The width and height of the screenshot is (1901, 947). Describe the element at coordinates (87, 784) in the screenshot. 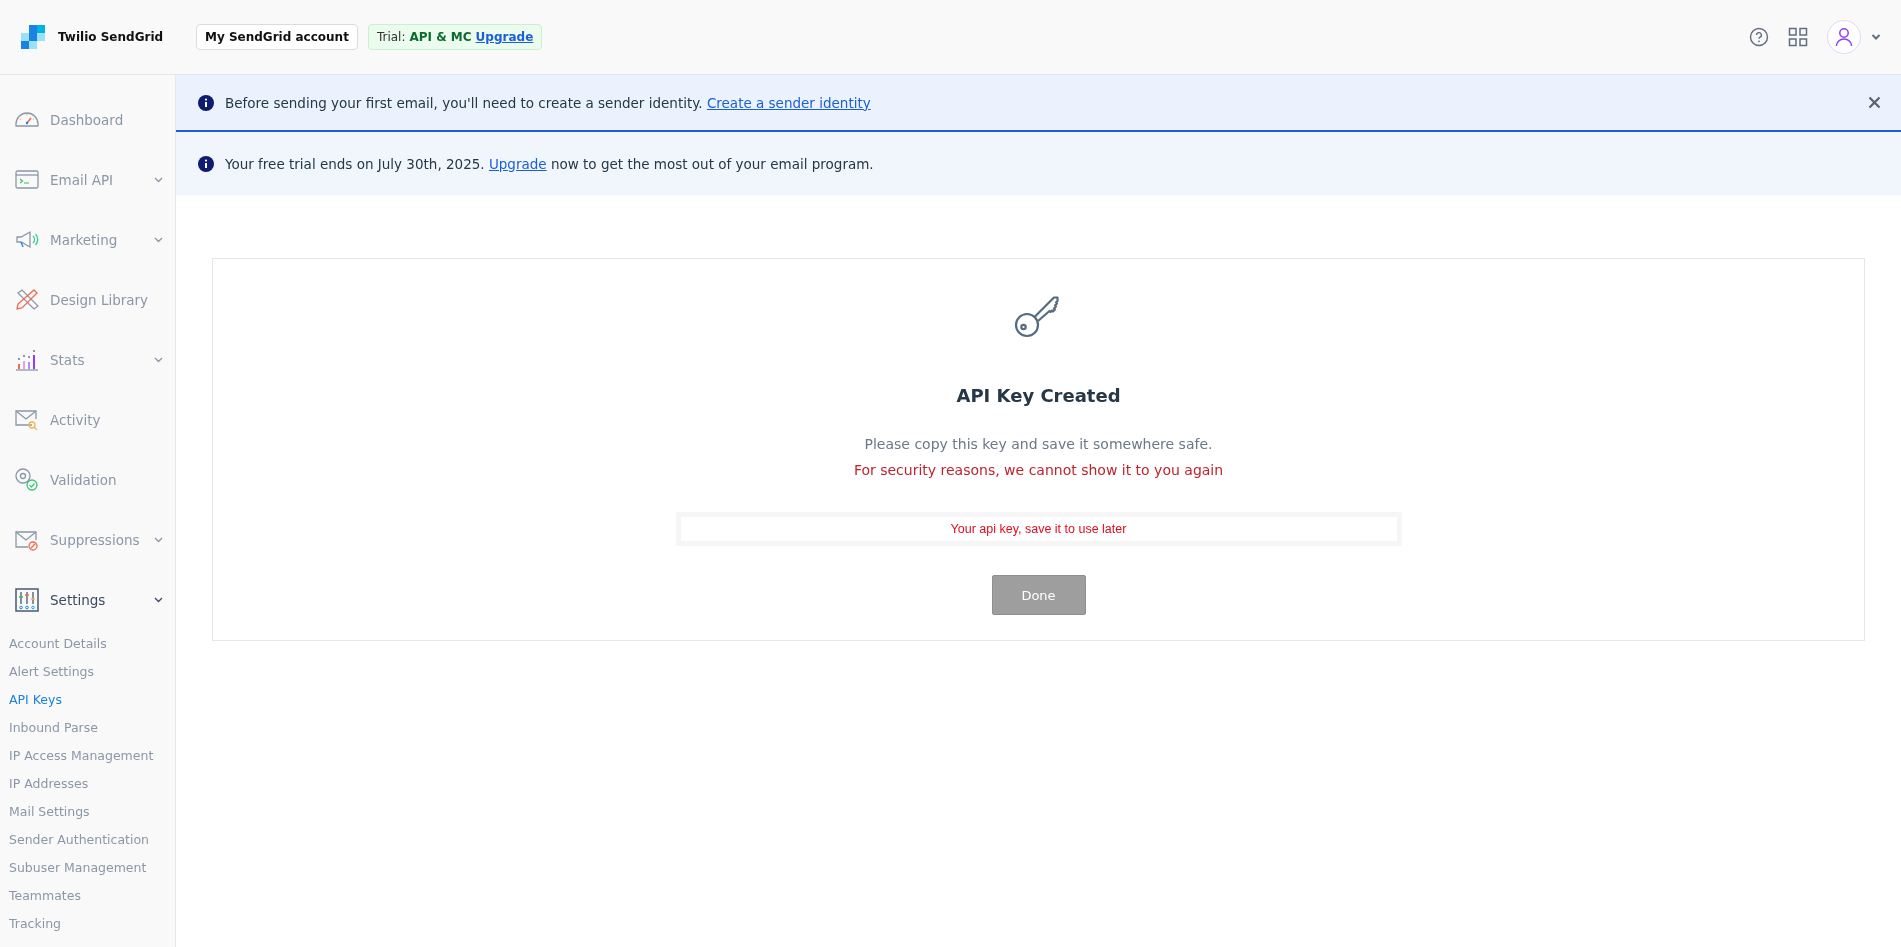

I see `sub-nav-item: IP Addresses` at that location.